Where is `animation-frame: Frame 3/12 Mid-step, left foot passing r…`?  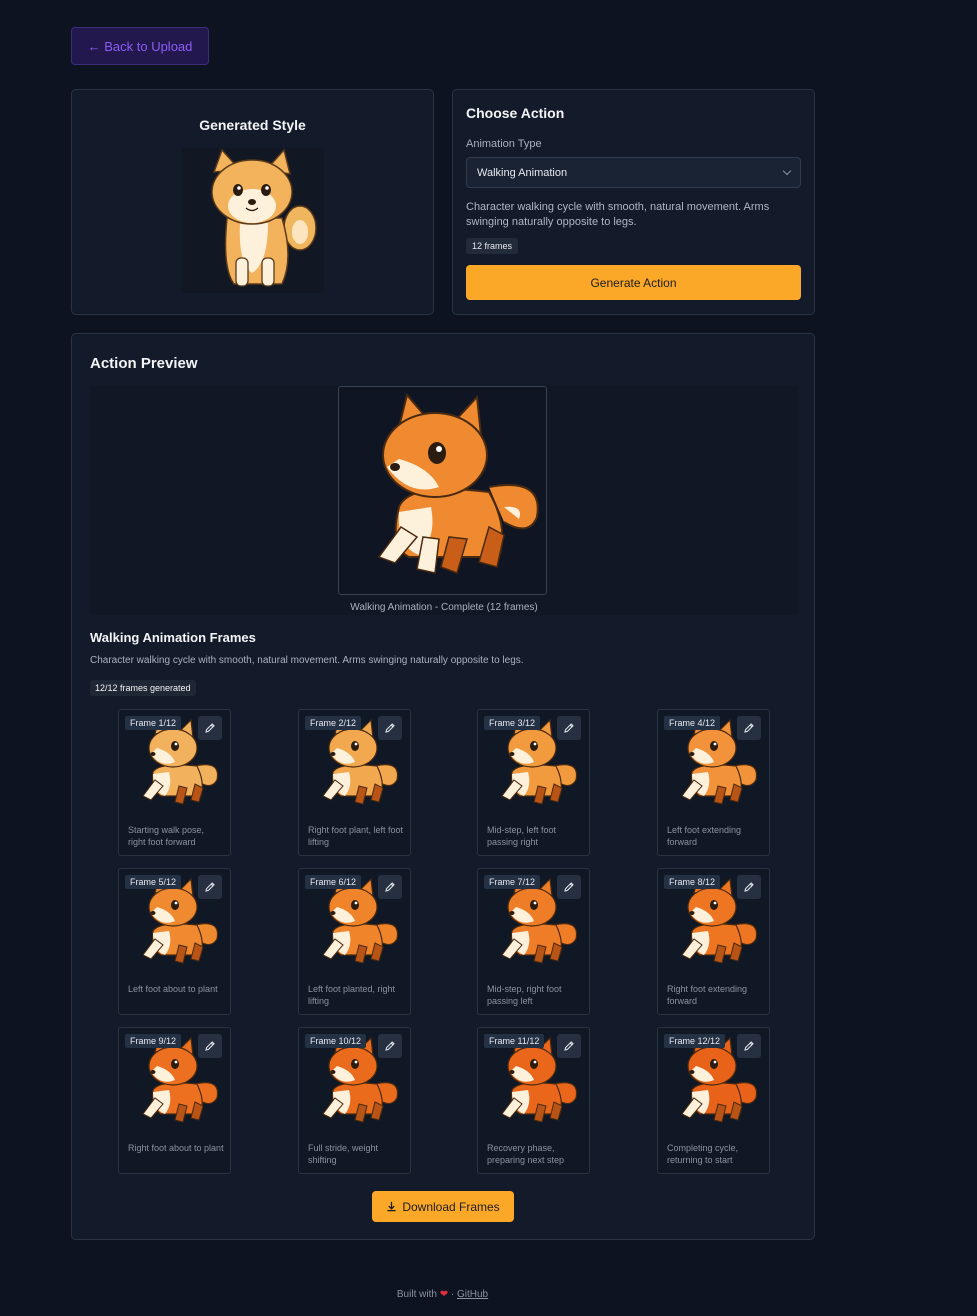 animation-frame: Frame 3/12 Mid-step, left foot passing r… is located at coordinates (533, 782).